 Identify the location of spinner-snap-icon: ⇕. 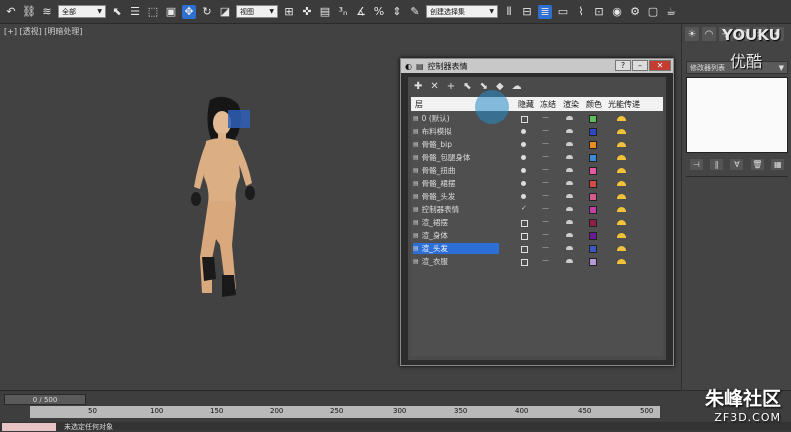
(397, 12).